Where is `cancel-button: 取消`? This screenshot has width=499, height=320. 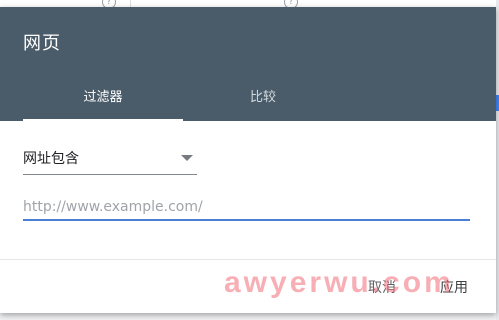 cancel-button: 取消 is located at coordinates (382, 287).